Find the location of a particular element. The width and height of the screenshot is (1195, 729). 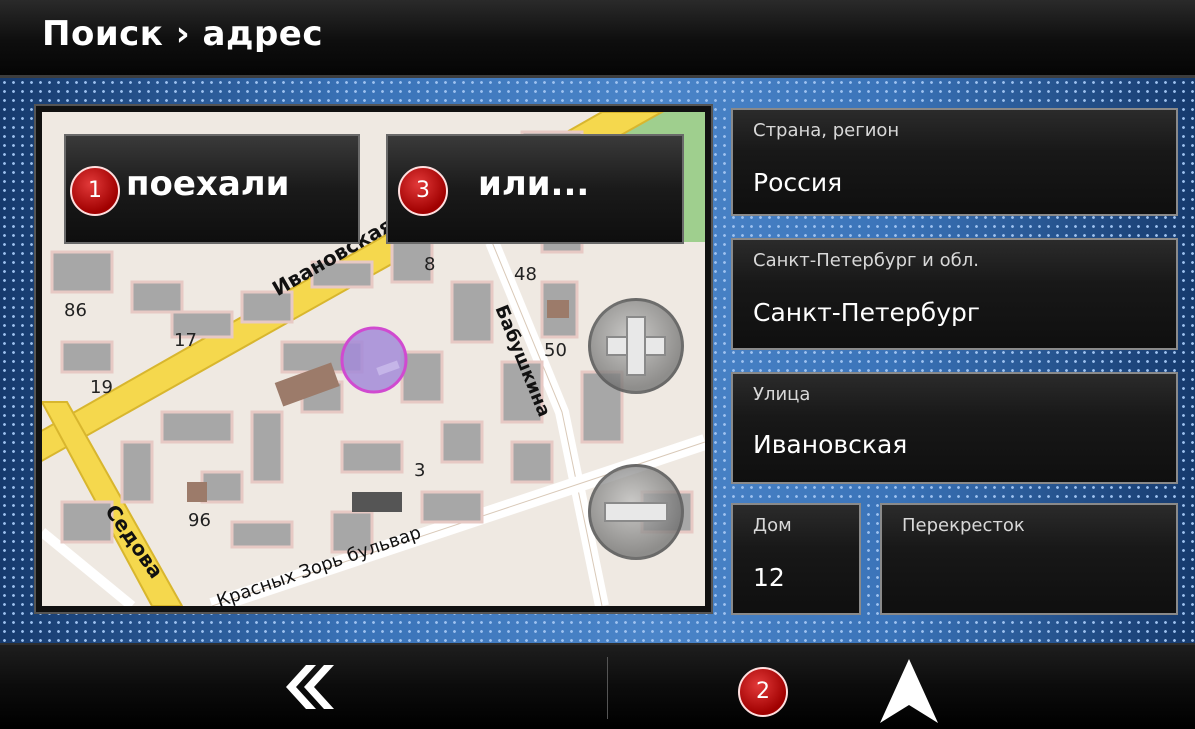

house-field: Дом 12 is located at coordinates (796, 559).